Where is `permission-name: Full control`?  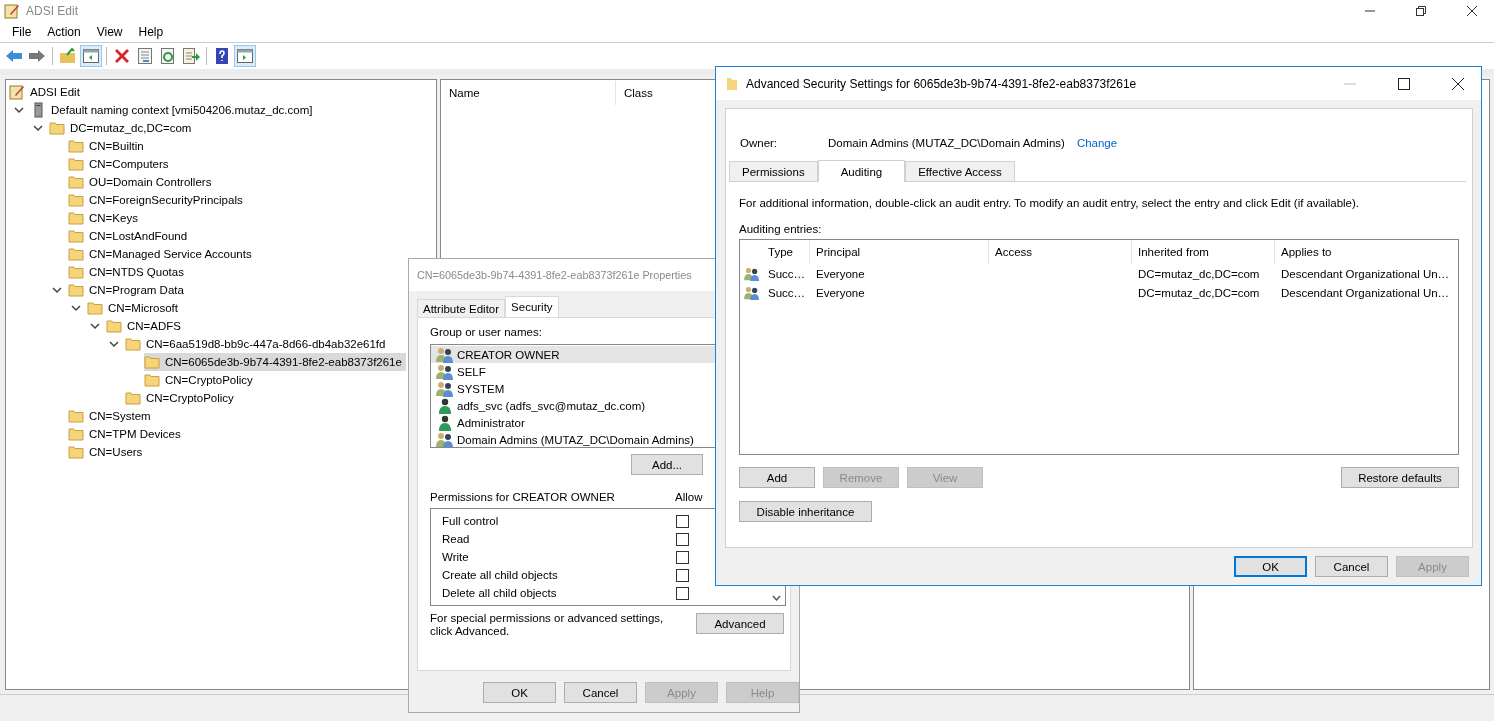 permission-name: Full control is located at coordinates (470, 521).